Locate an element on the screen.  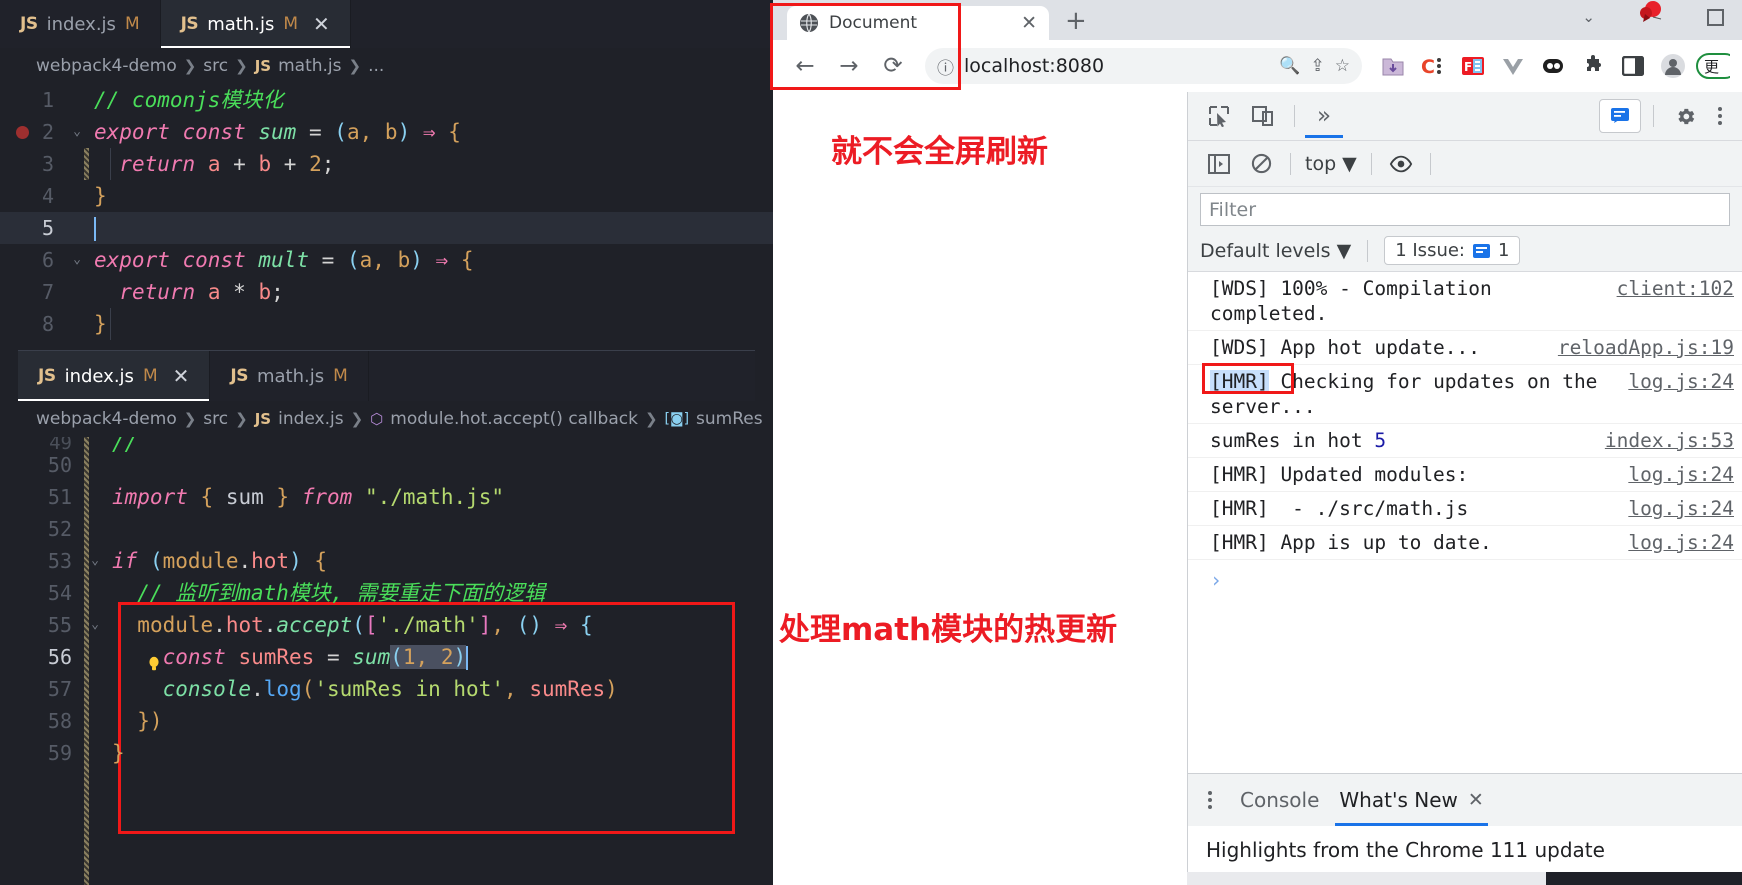
console-message: [WDS] App hot update... reloadApp.js:19 is located at coordinates (1465, 348).